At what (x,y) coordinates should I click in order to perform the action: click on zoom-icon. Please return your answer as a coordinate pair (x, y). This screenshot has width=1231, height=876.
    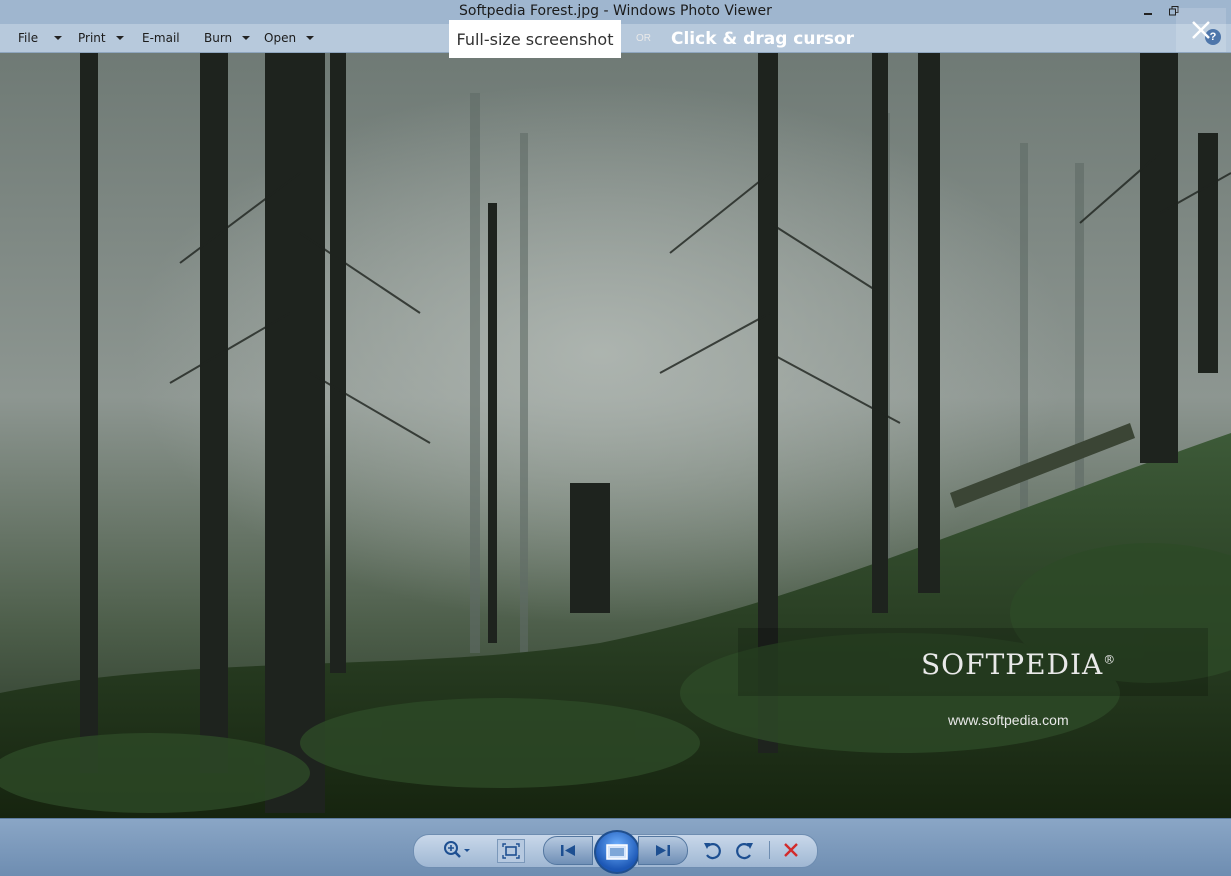
    Looking at the image, I should click on (457, 849).